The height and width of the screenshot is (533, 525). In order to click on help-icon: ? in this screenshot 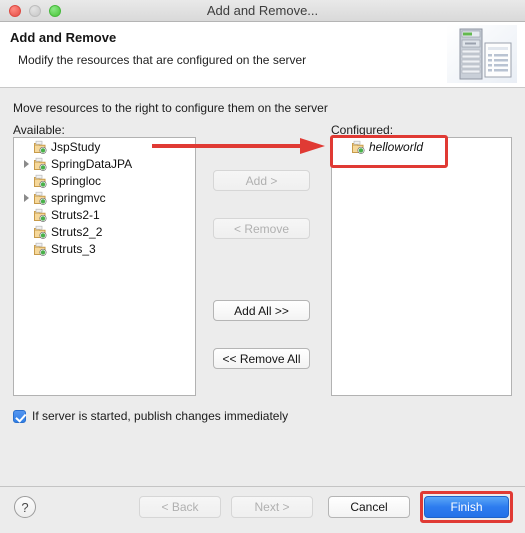, I will do `click(25, 507)`.